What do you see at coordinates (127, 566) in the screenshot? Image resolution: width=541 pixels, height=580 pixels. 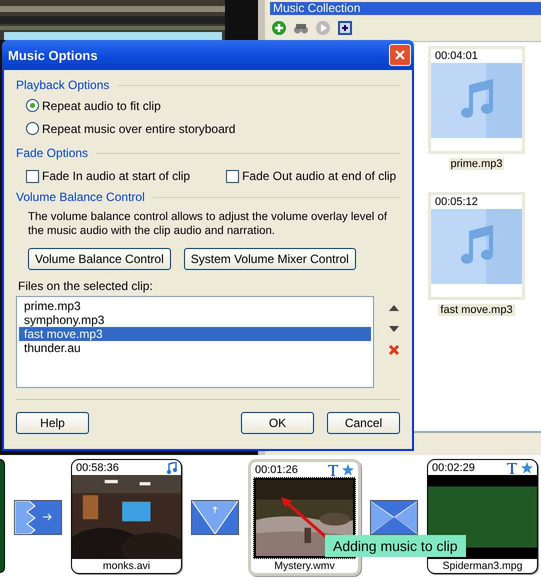 I see `clip-name: monks.avi` at bounding box center [127, 566].